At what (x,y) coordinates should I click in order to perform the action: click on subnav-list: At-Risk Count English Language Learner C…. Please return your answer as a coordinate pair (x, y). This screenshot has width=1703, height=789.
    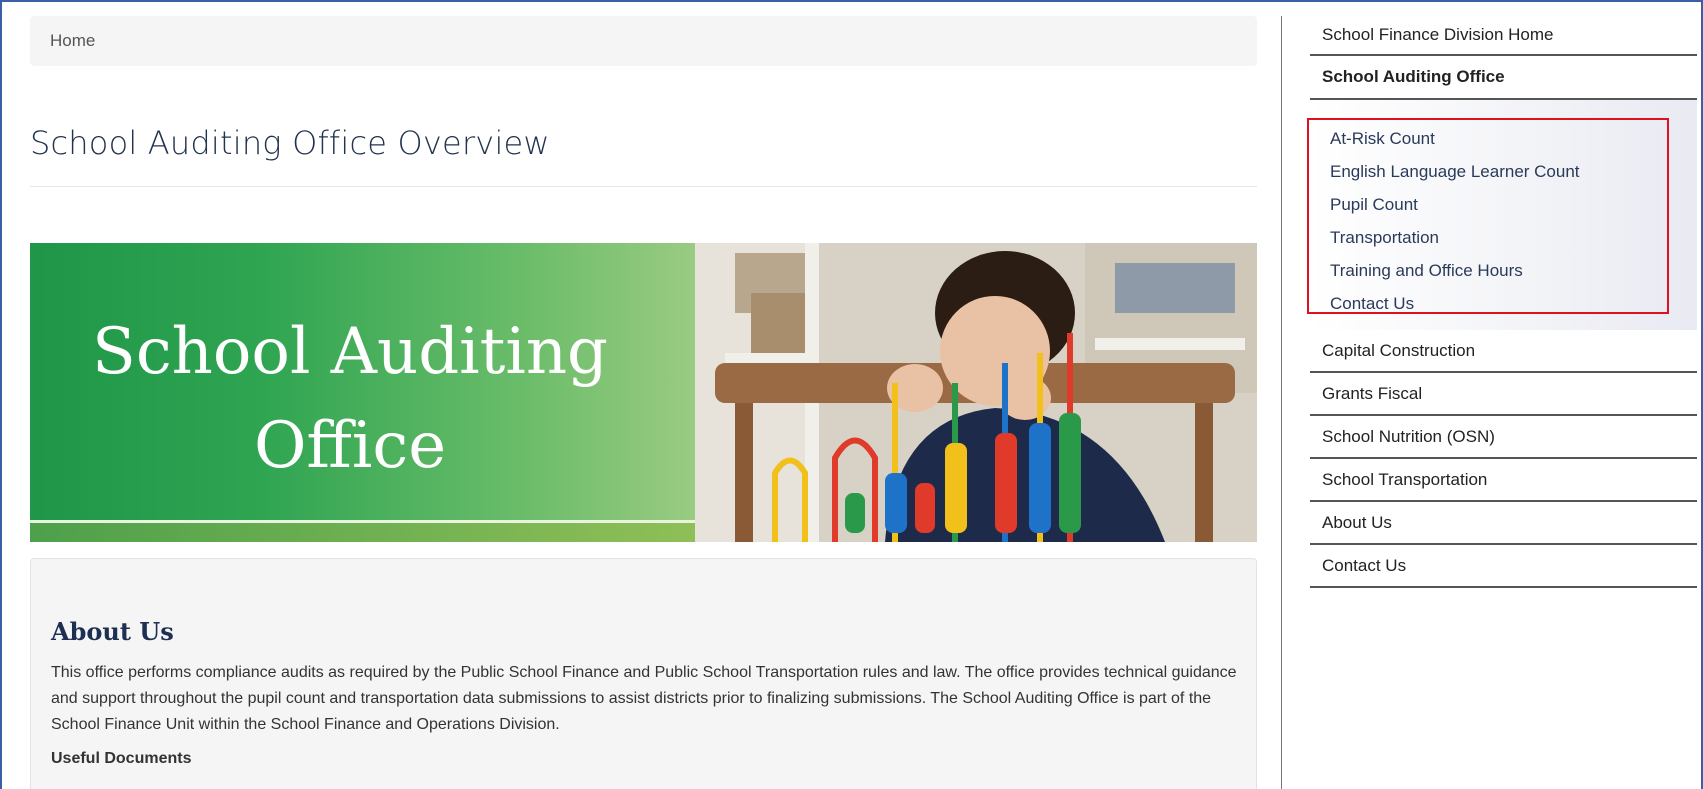
    Looking at the image, I should click on (1503, 214).